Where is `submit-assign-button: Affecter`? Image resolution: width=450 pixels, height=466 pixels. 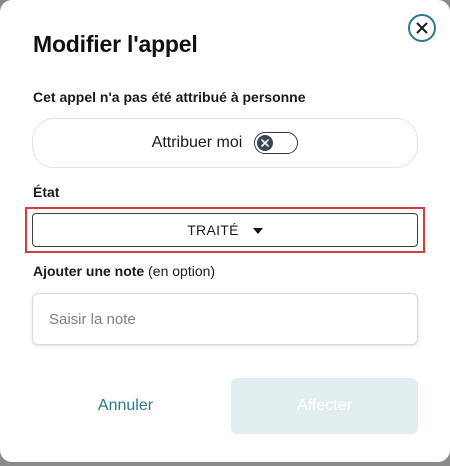
submit-assign-button: Affecter is located at coordinates (324, 406).